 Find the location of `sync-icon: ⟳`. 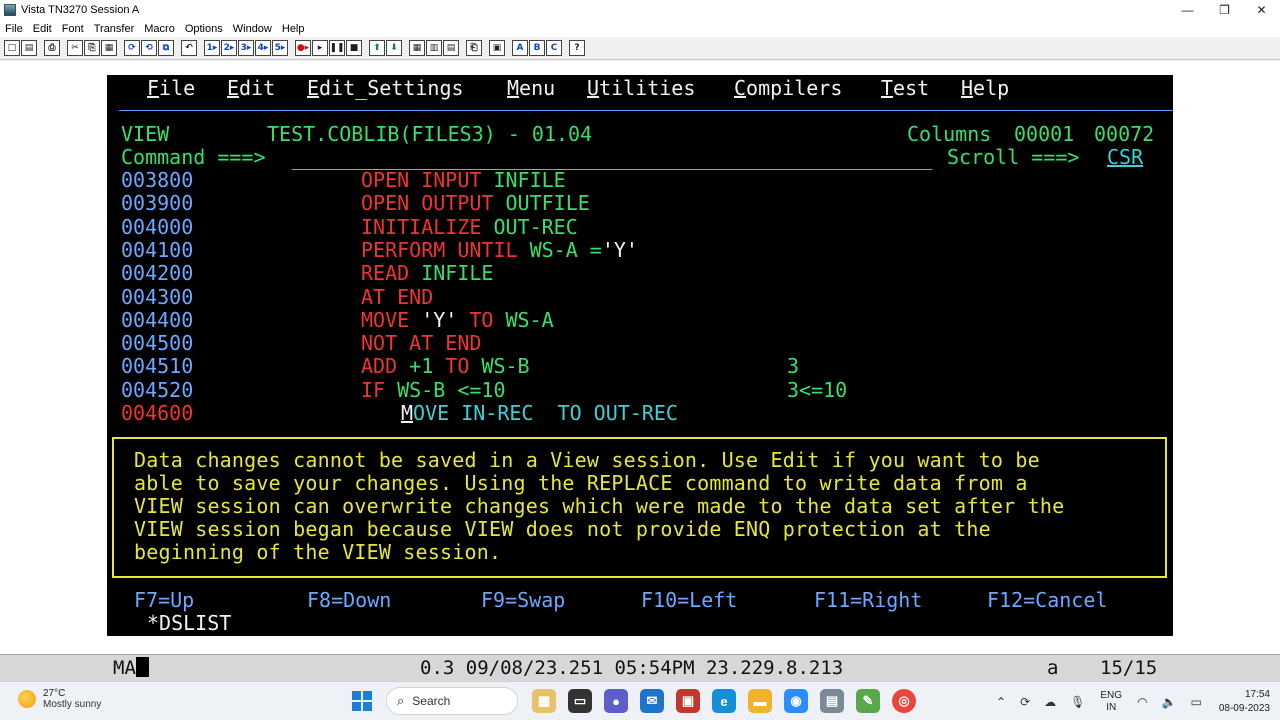

sync-icon: ⟳ is located at coordinates (1025, 702).